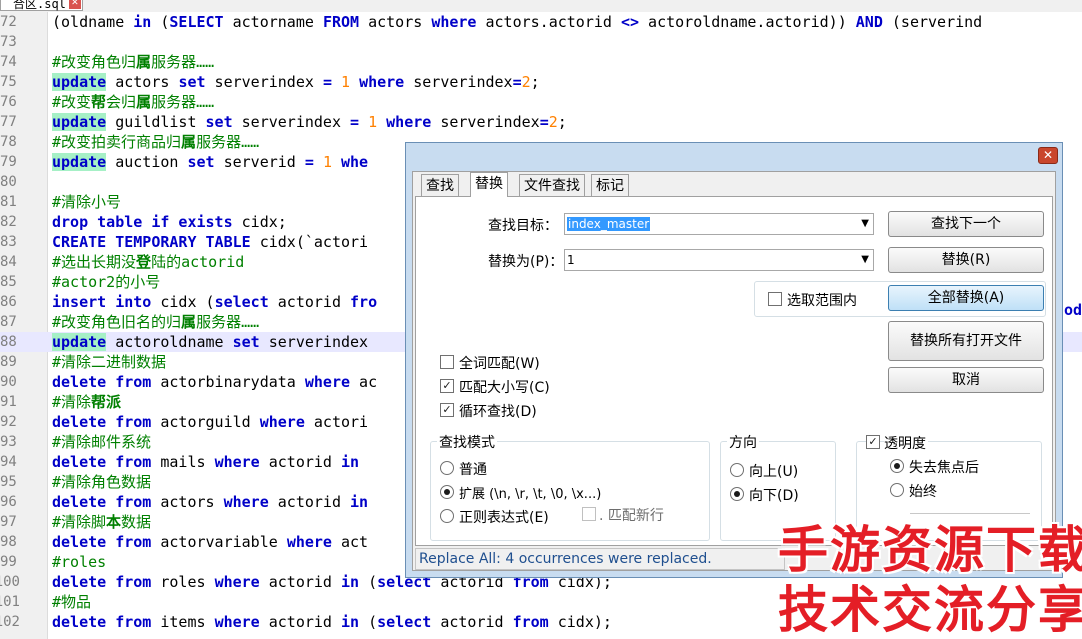  What do you see at coordinates (8, 502) in the screenshot?
I see `line-number: 96` at bounding box center [8, 502].